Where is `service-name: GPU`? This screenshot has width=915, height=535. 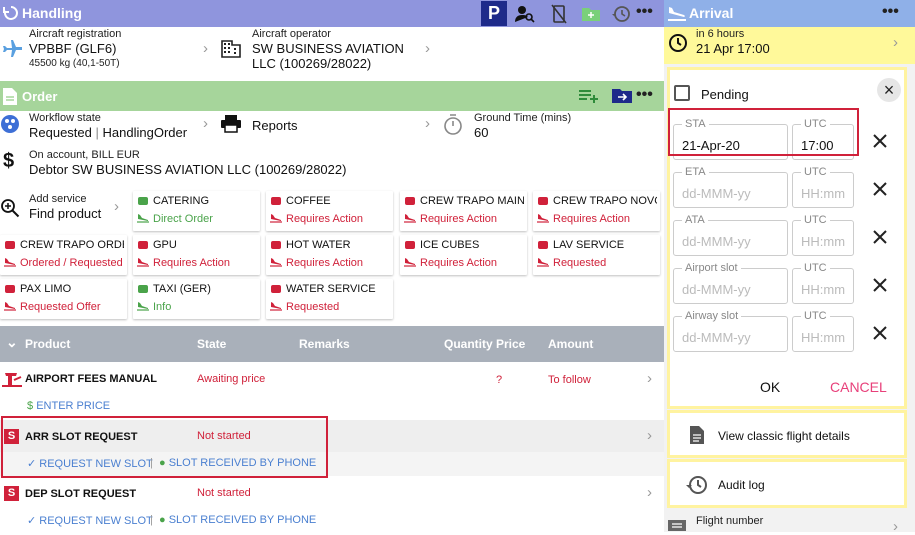
service-name: GPU is located at coordinates (165, 245).